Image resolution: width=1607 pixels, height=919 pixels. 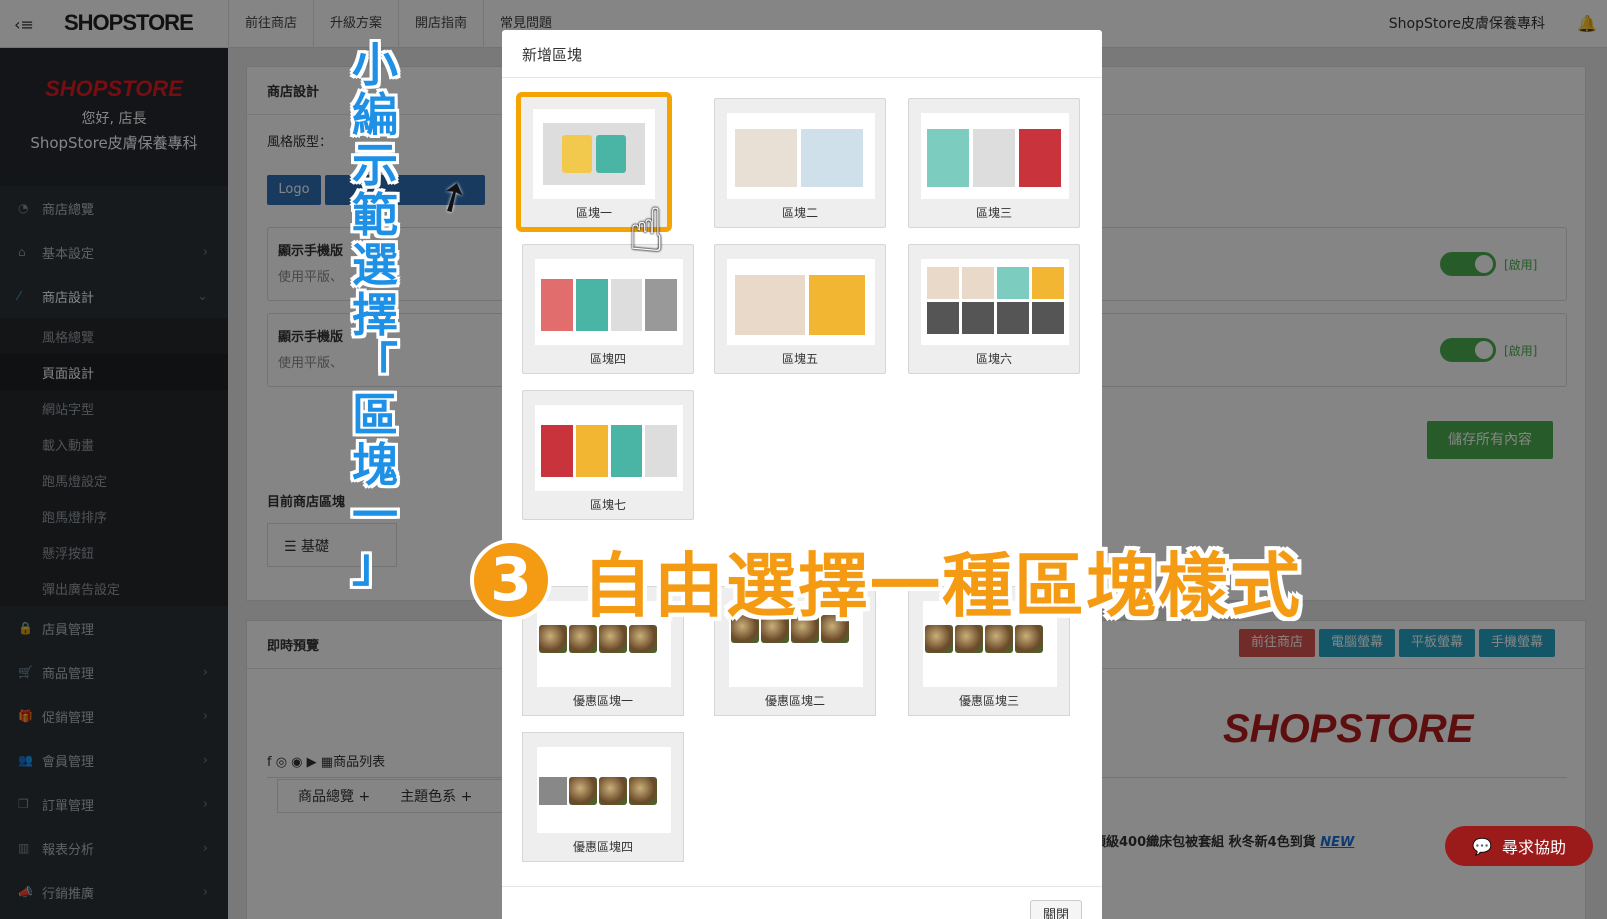 I want to click on block-5-card: 區塊五, so click(x=800, y=309).